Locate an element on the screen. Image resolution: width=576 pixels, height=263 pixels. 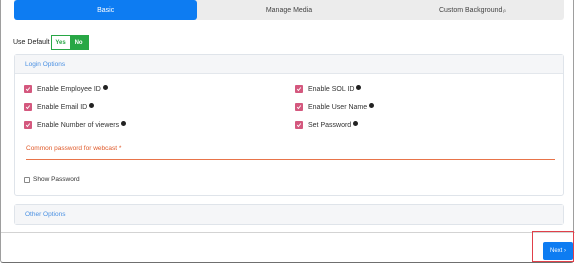
option-label: Enable User Name is located at coordinates (338, 107).